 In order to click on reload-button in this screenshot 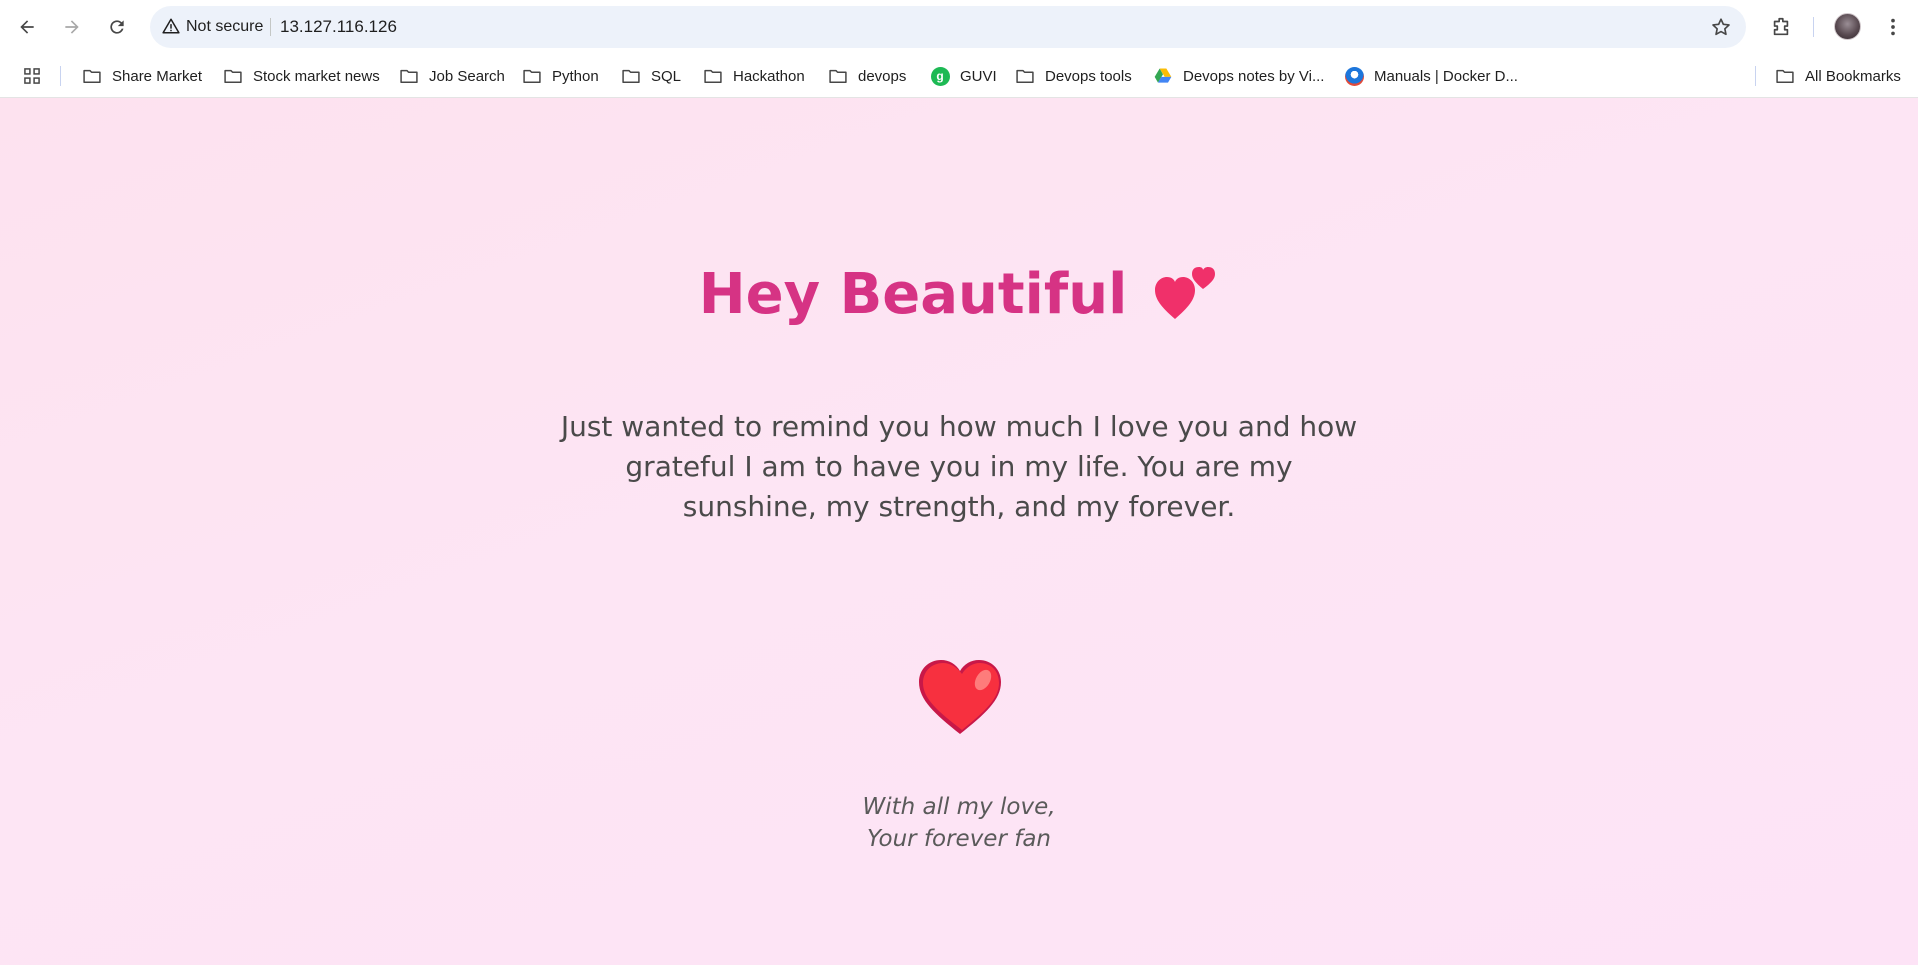, I will do `click(117, 27)`.